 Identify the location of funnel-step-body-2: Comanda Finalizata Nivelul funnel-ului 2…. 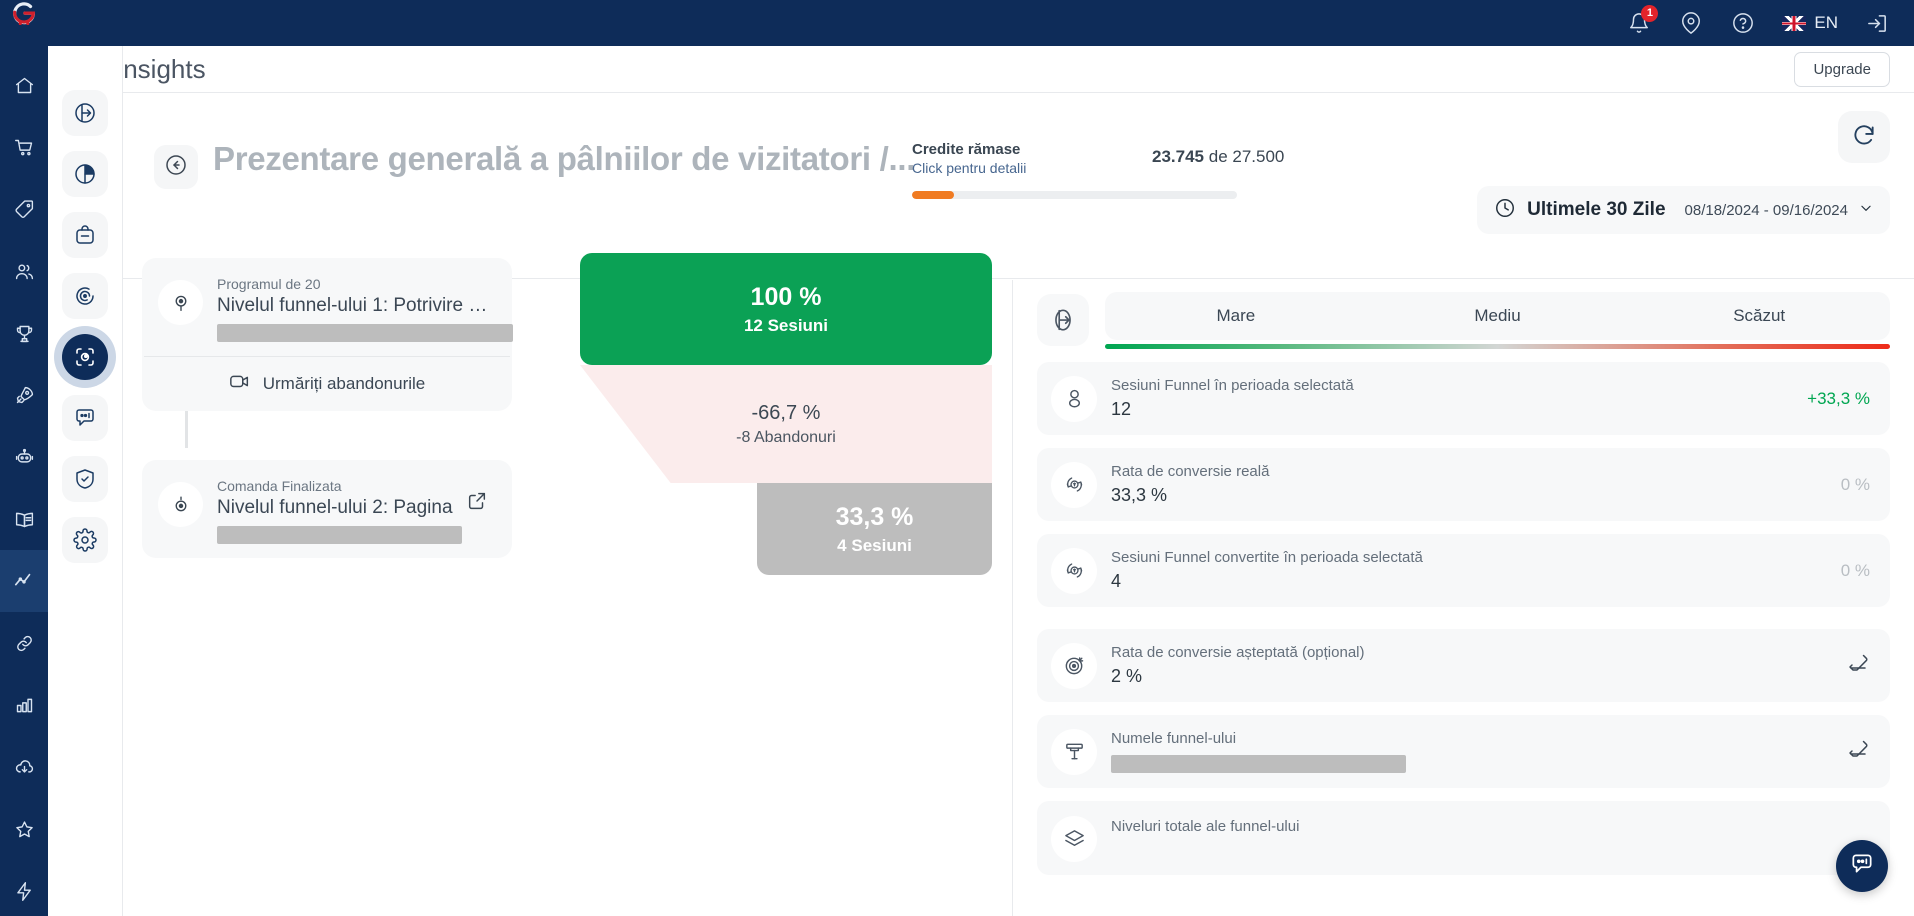
(341, 510).